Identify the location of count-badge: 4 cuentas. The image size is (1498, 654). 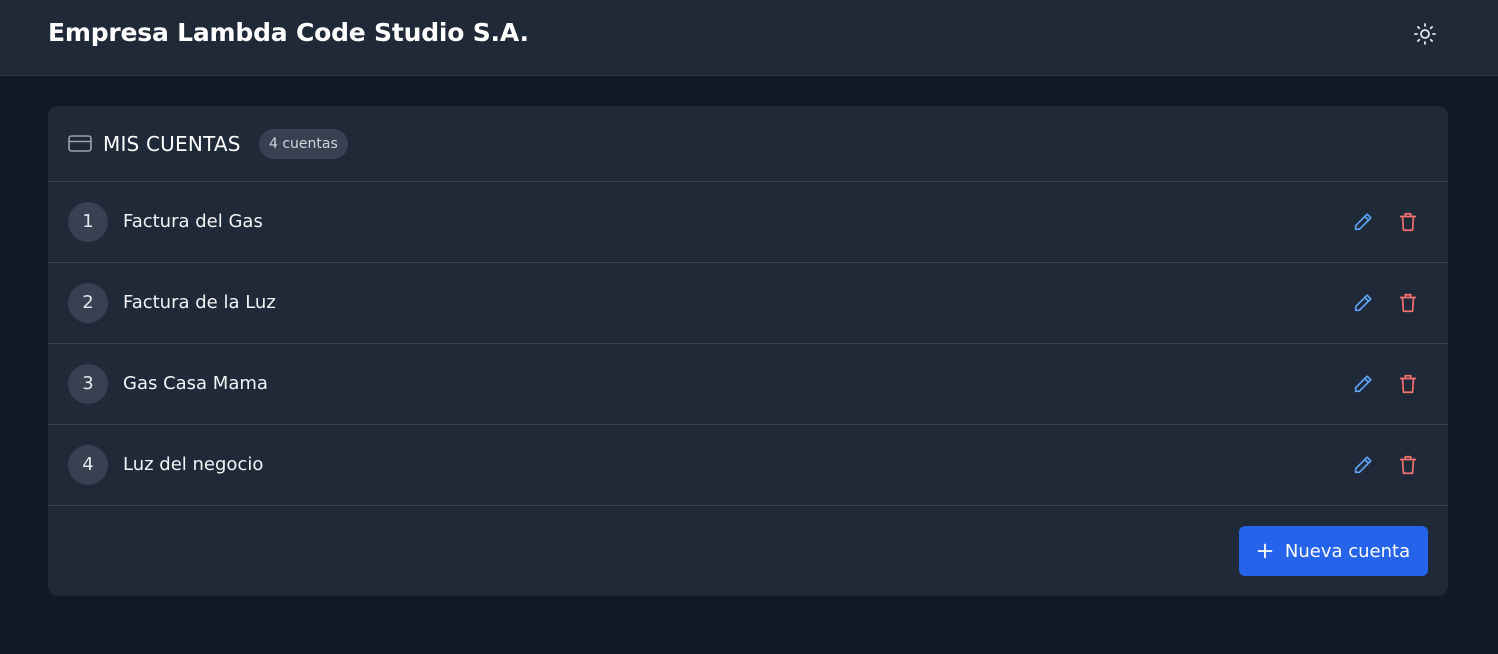
(303, 144).